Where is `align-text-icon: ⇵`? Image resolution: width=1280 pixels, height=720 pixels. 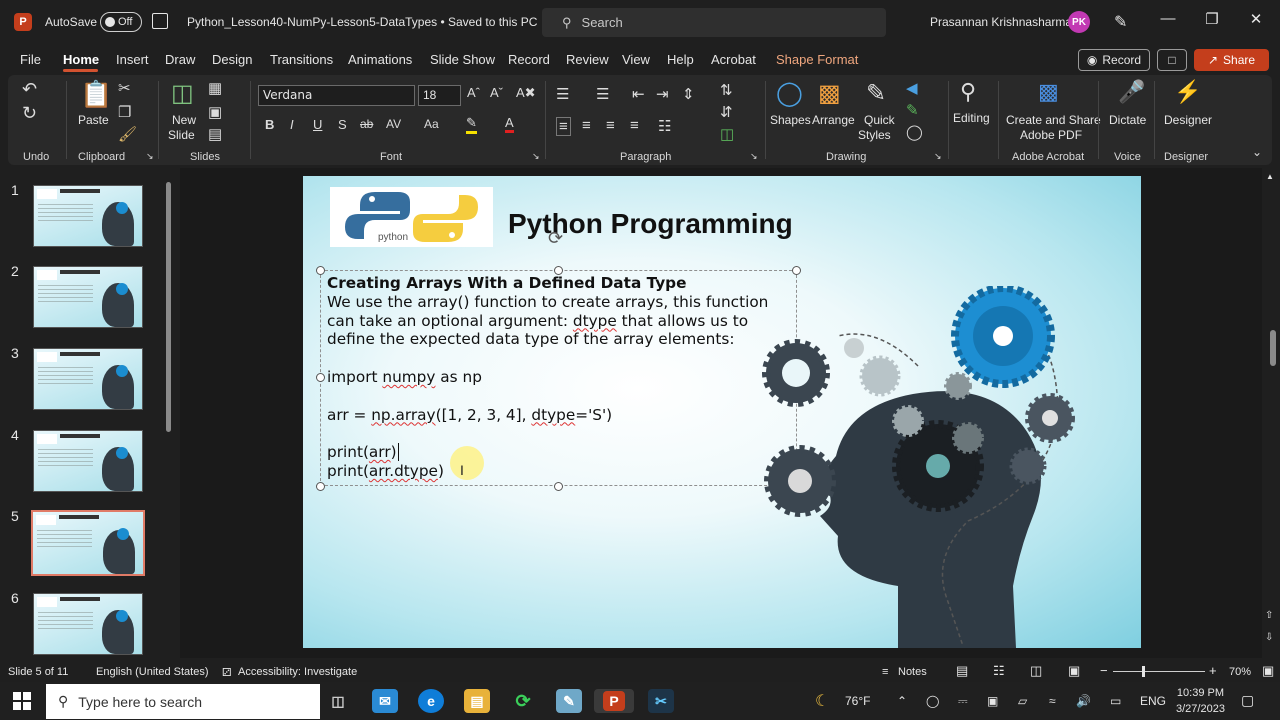
align-text-icon: ⇵ is located at coordinates (726, 112).